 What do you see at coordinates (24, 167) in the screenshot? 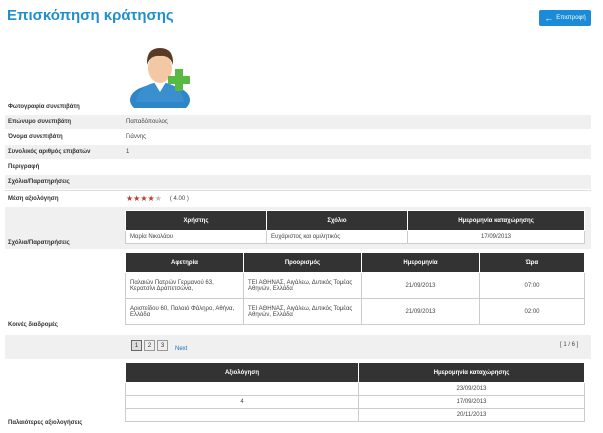
I see `description-label: Περιγραφή` at bounding box center [24, 167].